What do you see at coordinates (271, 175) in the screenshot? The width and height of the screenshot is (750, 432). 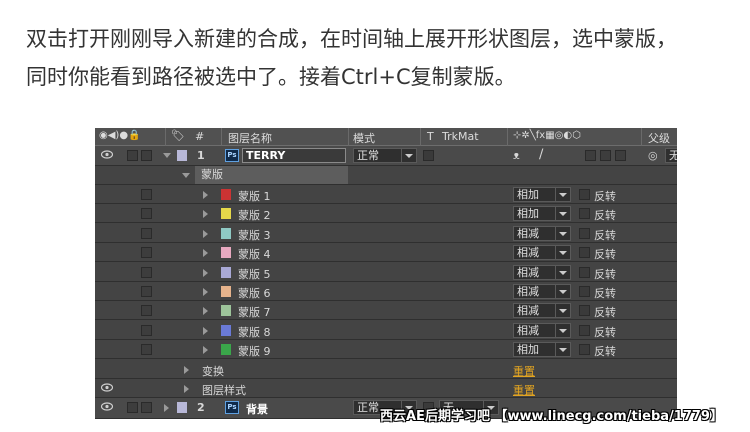 I see `masks-group-label: 蒙版` at bounding box center [271, 175].